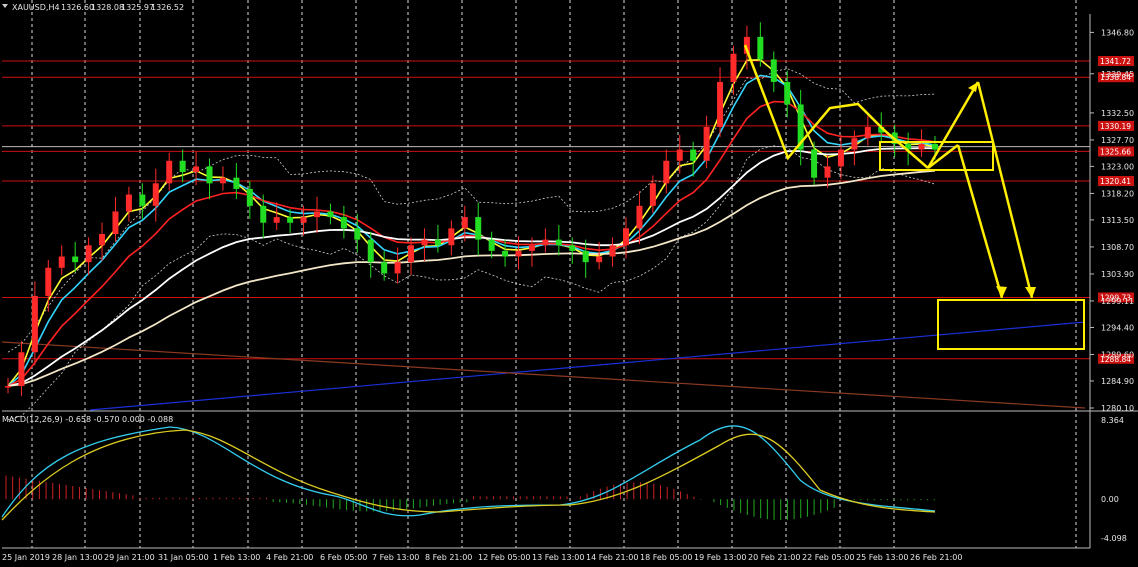 Image resolution: width=1138 pixels, height=567 pixels. What do you see at coordinates (936, 557) in the screenshot?
I see `time-tick-label: 26 Feb 21:00` at bounding box center [936, 557].